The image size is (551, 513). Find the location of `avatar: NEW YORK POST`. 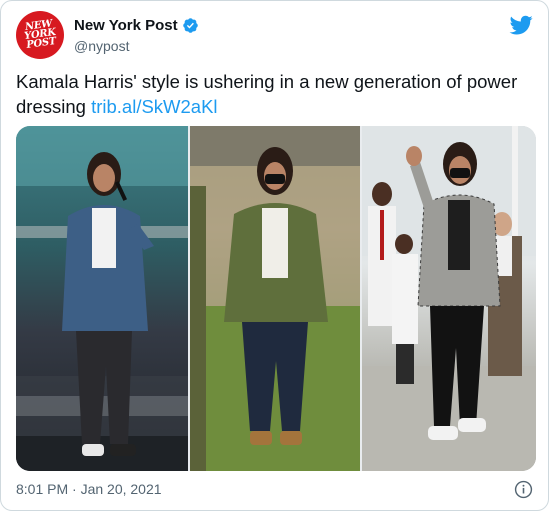

avatar: NEW YORK POST is located at coordinates (40, 35).